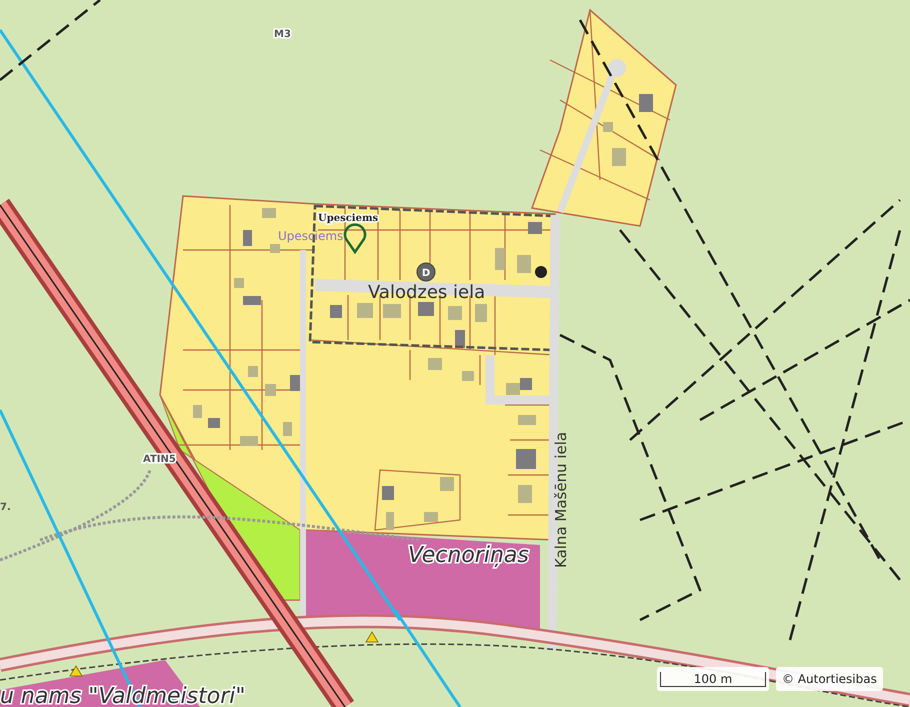  I want to click on location-pin-icon, so click(355, 238).